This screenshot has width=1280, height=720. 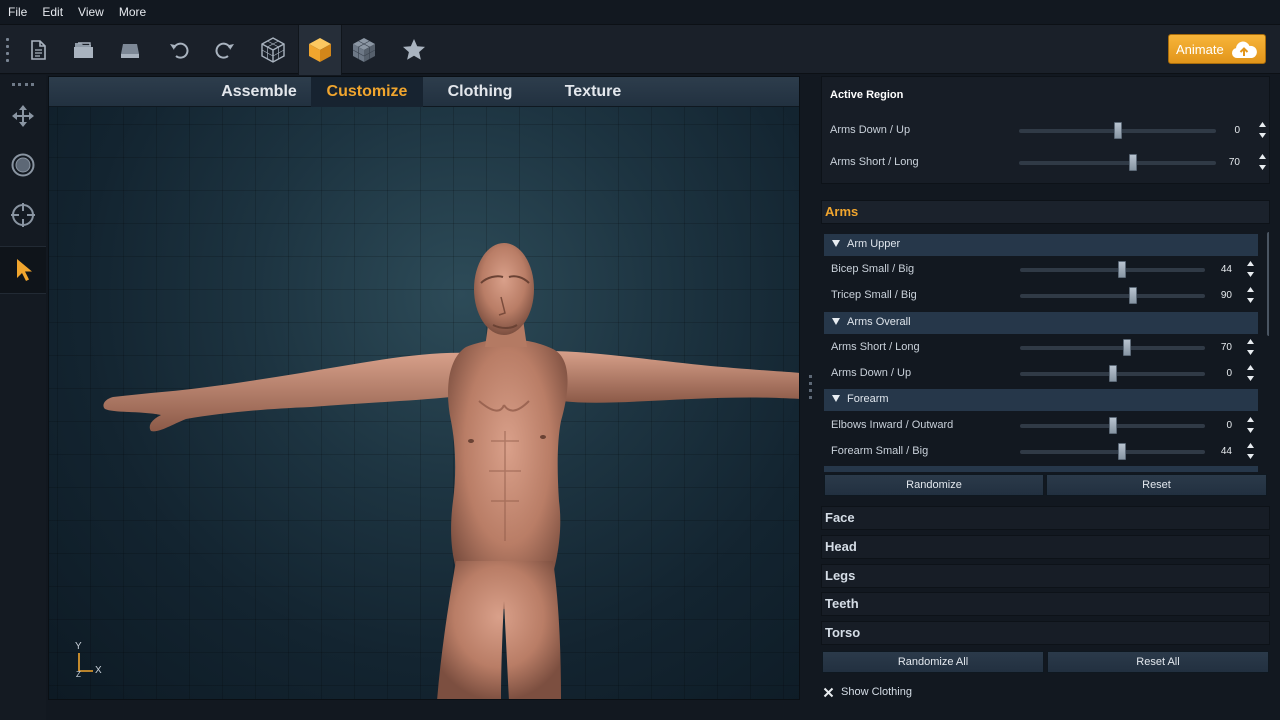 I want to click on redo-button, so click(x=225, y=50).